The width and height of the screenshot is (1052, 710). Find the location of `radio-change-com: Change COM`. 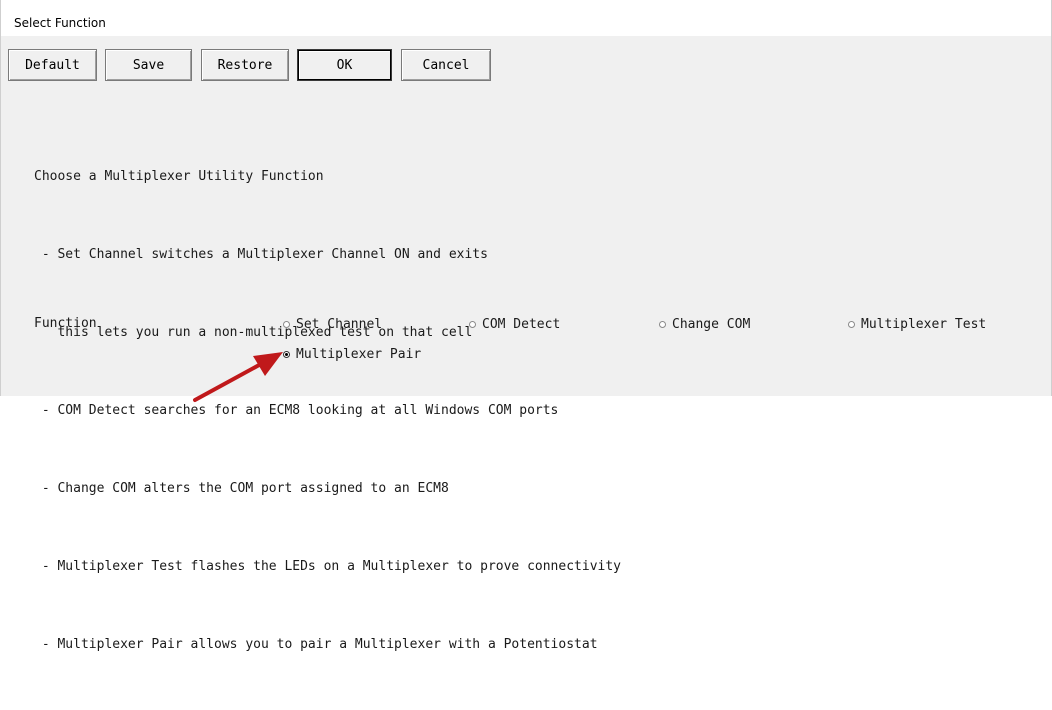

radio-change-com: Change COM is located at coordinates (704, 324).